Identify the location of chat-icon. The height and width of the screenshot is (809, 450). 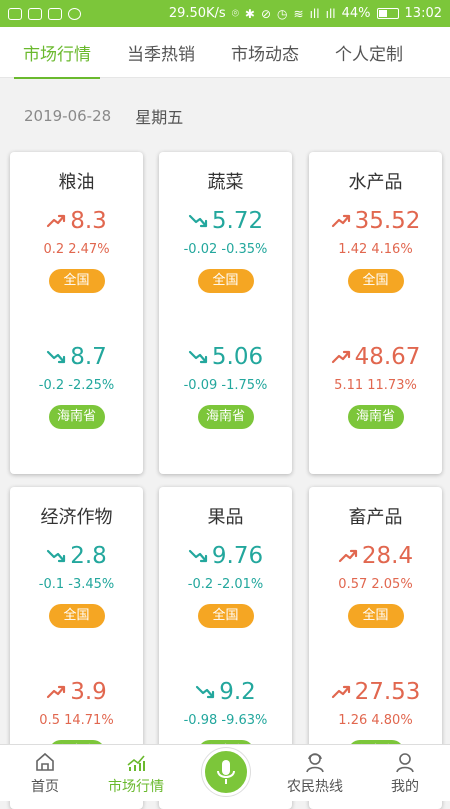
(35, 13).